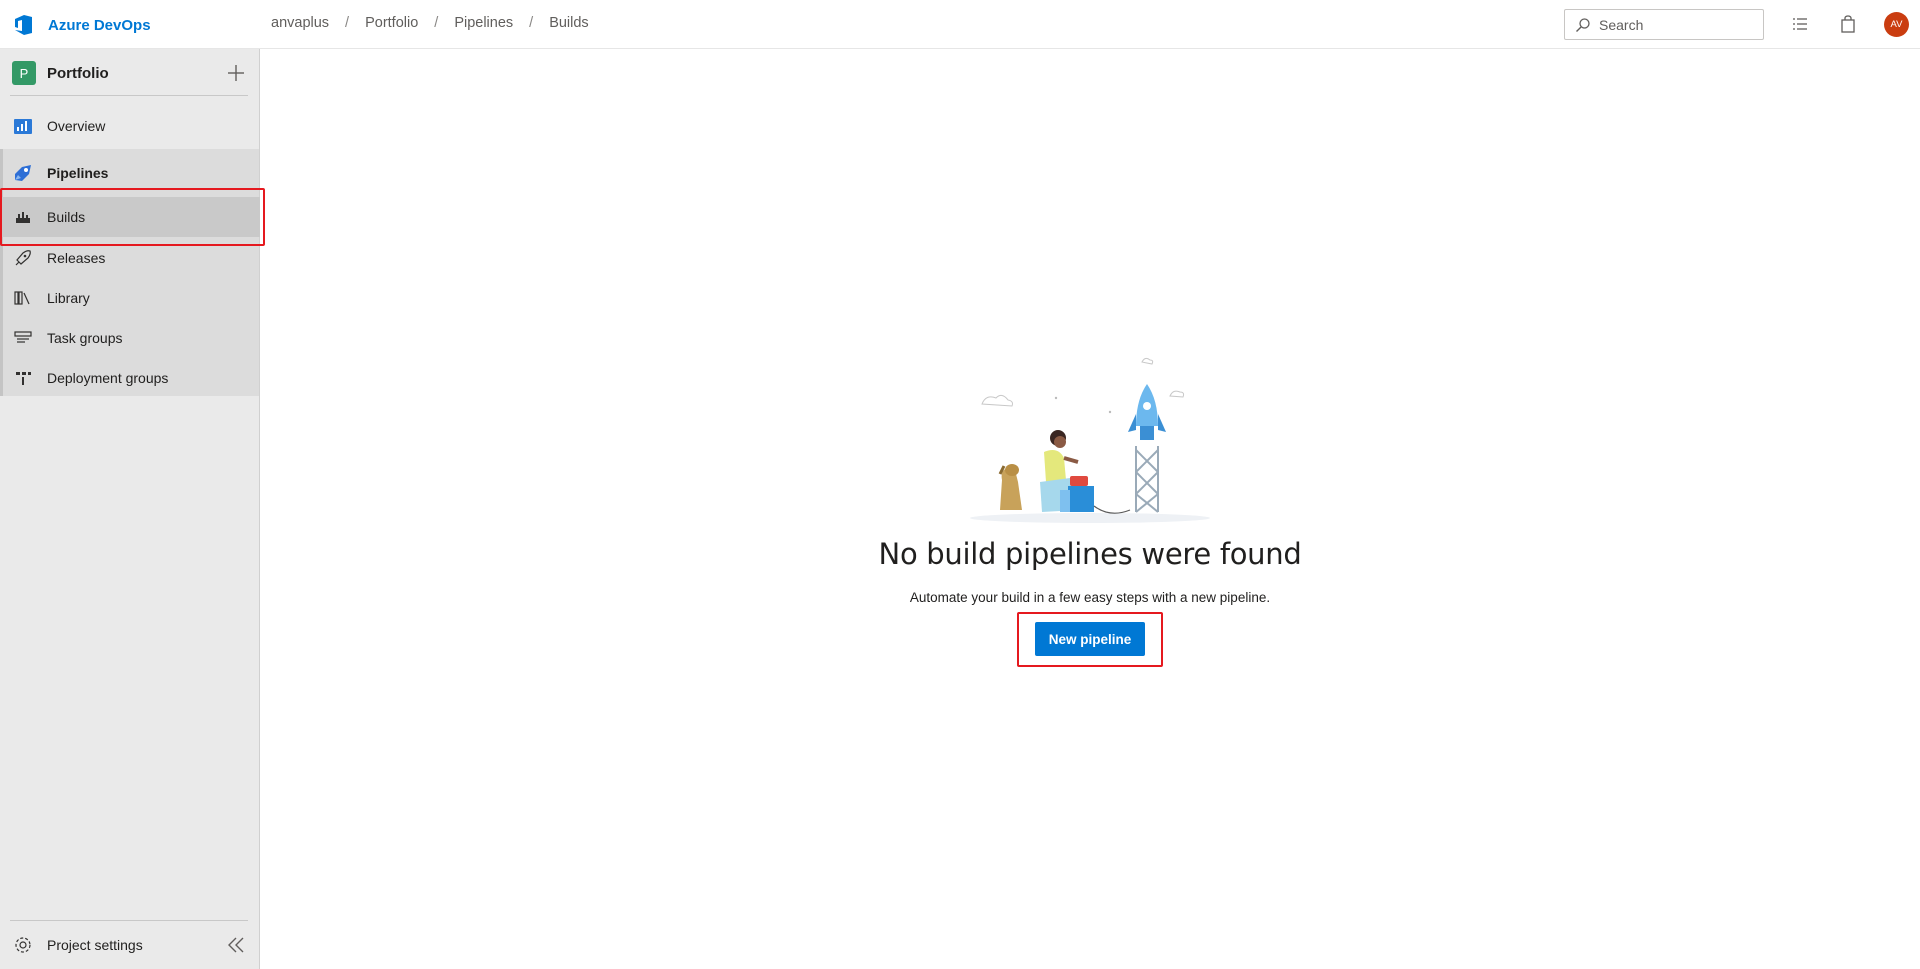 This screenshot has height=969, width=1920. Describe the element at coordinates (391, 23) in the screenshot. I see `breadcrumb-project: Portfolio` at that location.